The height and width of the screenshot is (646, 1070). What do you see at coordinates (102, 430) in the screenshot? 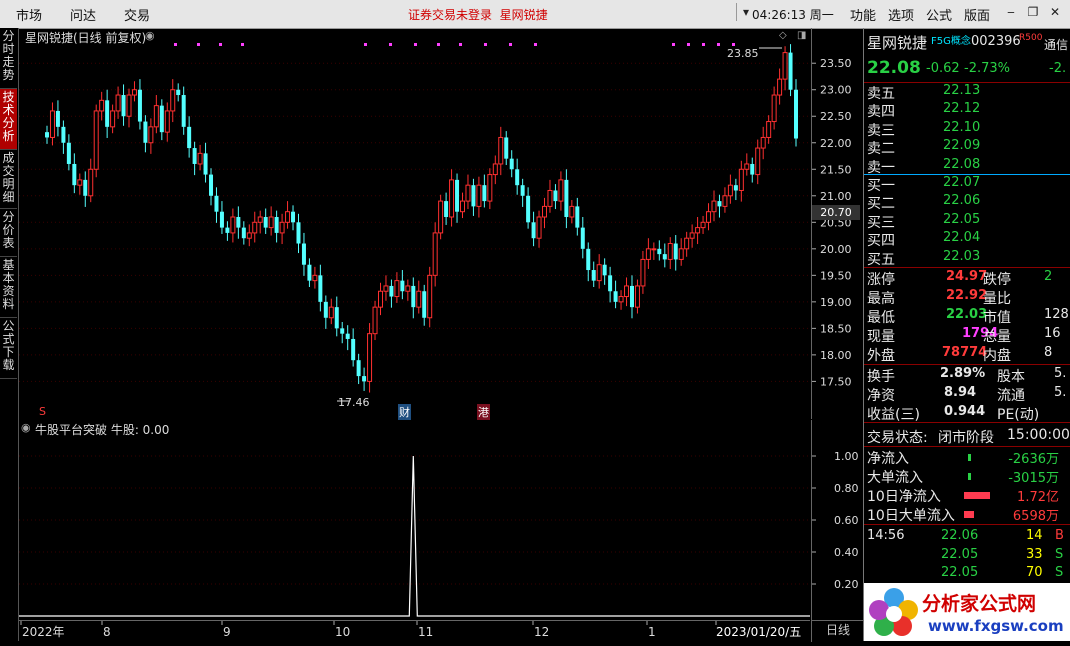
I see `indicator-title: 牛股平台突破 牛股: 0.00` at bounding box center [102, 430].